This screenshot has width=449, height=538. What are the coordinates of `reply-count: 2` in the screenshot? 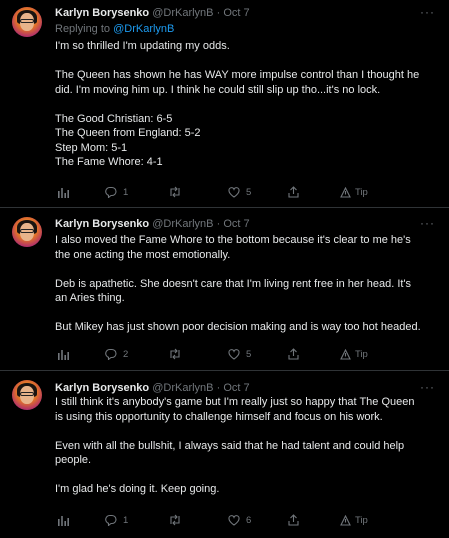 It's located at (126, 354).